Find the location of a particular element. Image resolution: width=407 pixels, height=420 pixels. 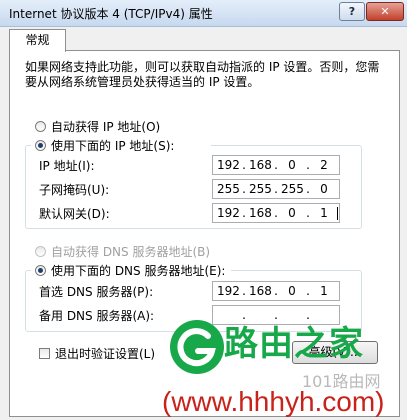

preferred-dns-field: 192 . 168 . 0 . 1 is located at coordinates (276, 291).